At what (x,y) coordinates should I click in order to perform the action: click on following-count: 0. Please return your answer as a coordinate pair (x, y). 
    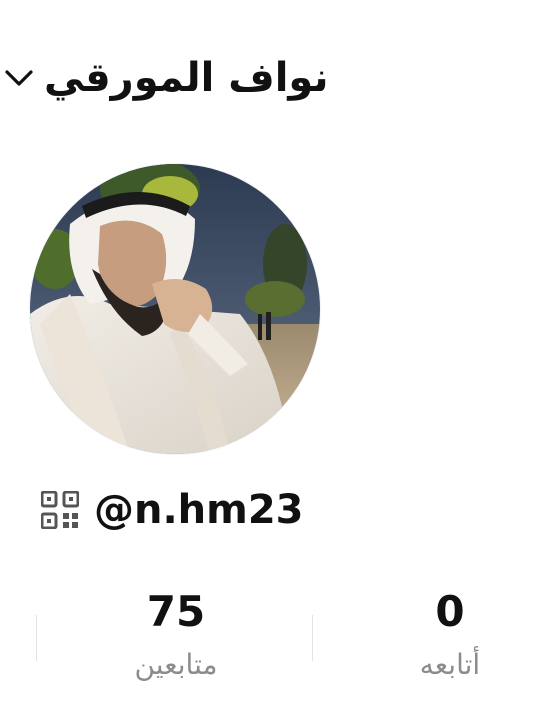
    Looking at the image, I should click on (450, 611).